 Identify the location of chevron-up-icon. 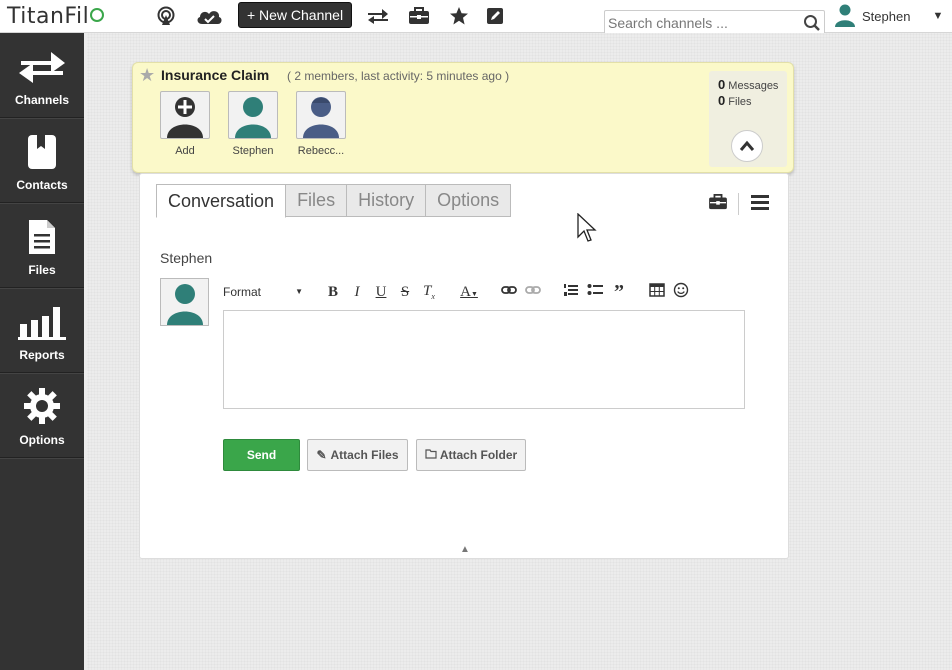
(747, 145).